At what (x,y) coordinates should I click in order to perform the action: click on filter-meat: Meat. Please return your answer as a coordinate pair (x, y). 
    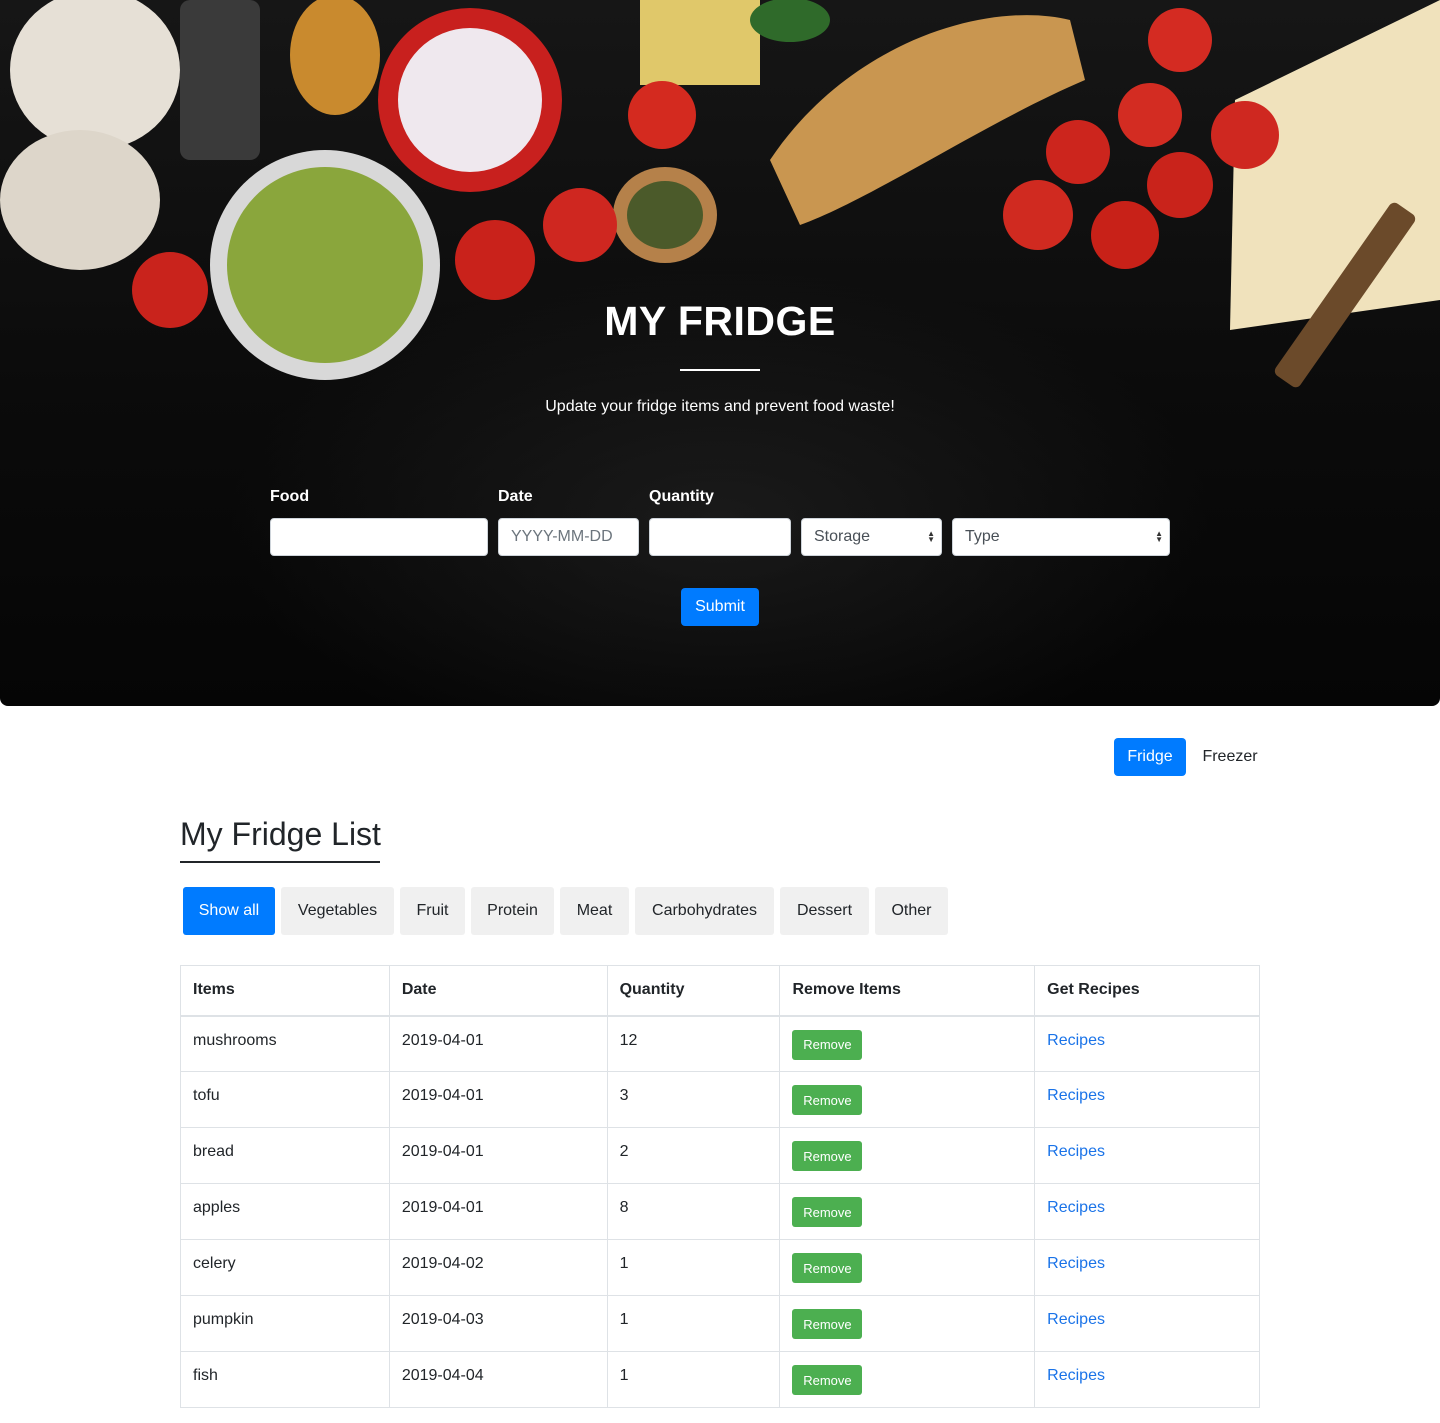
    Looking at the image, I should click on (594, 911).